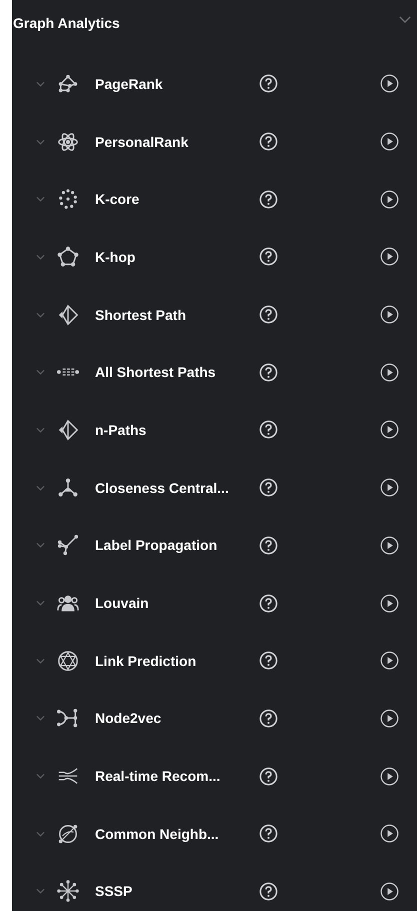  What do you see at coordinates (68, 257) in the screenshot?
I see `pentagon-icon` at bounding box center [68, 257].